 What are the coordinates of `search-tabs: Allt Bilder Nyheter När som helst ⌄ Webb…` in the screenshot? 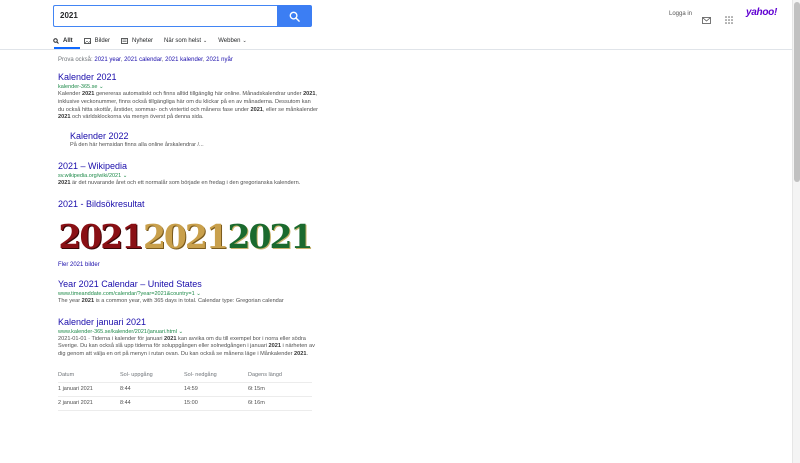 It's located at (155, 41).